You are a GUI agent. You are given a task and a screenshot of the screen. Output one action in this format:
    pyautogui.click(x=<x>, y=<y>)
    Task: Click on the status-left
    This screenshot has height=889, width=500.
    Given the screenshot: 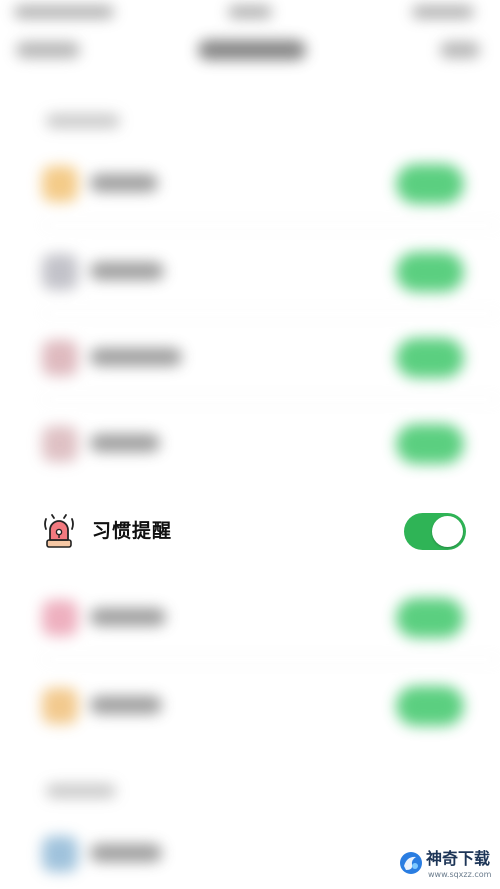 What is the action you would take?
    pyautogui.click(x=64, y=12)
    